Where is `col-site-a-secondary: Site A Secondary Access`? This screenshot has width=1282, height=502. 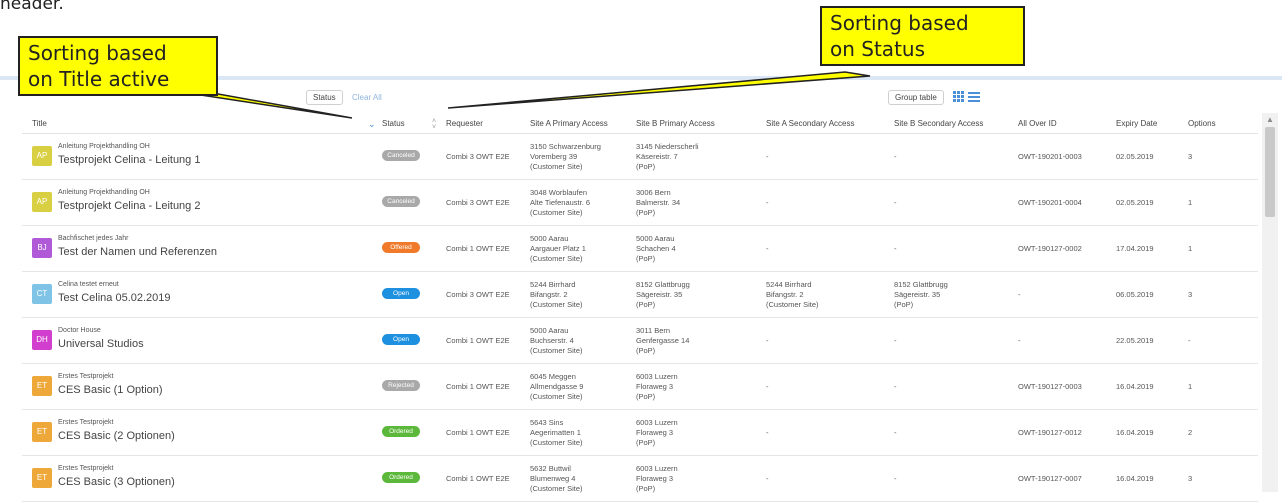 col-site-a-secondary: Site A Secondary Access is located at coordinates (810, 123).